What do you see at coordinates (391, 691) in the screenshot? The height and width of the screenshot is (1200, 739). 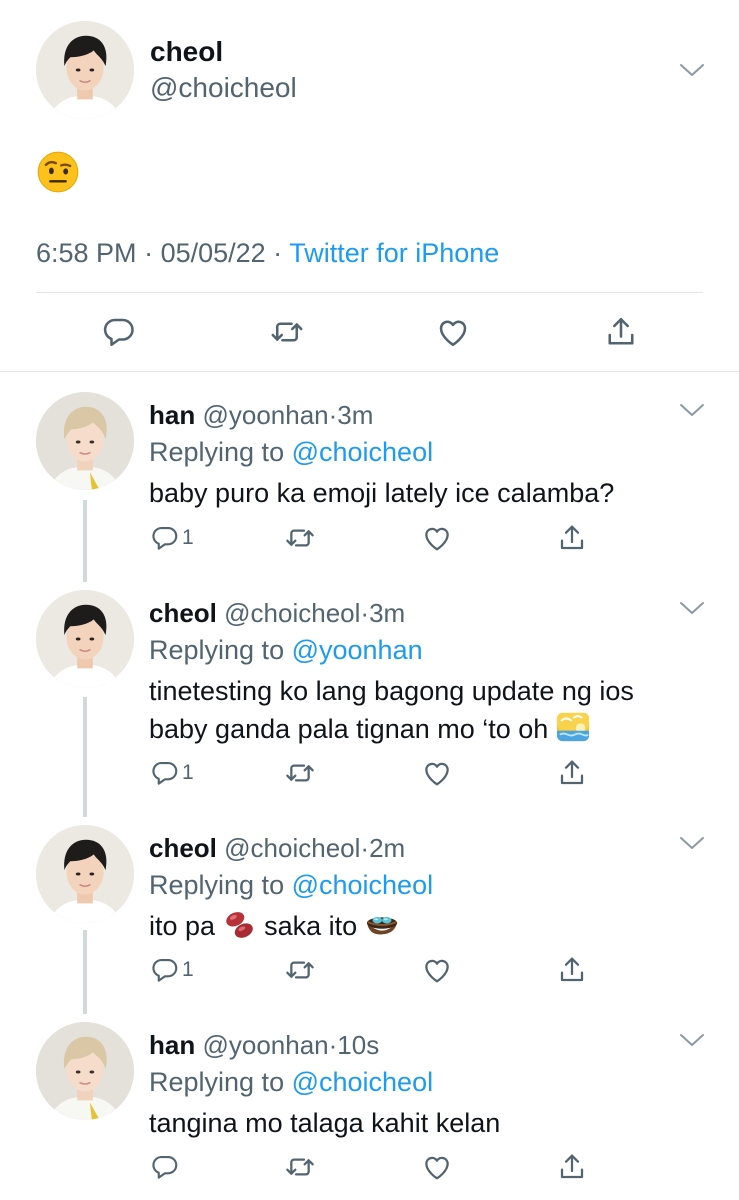 I see `reply-text-line: tinetesting ko lang bagong update ng ios` at bounding box center [391, 691].